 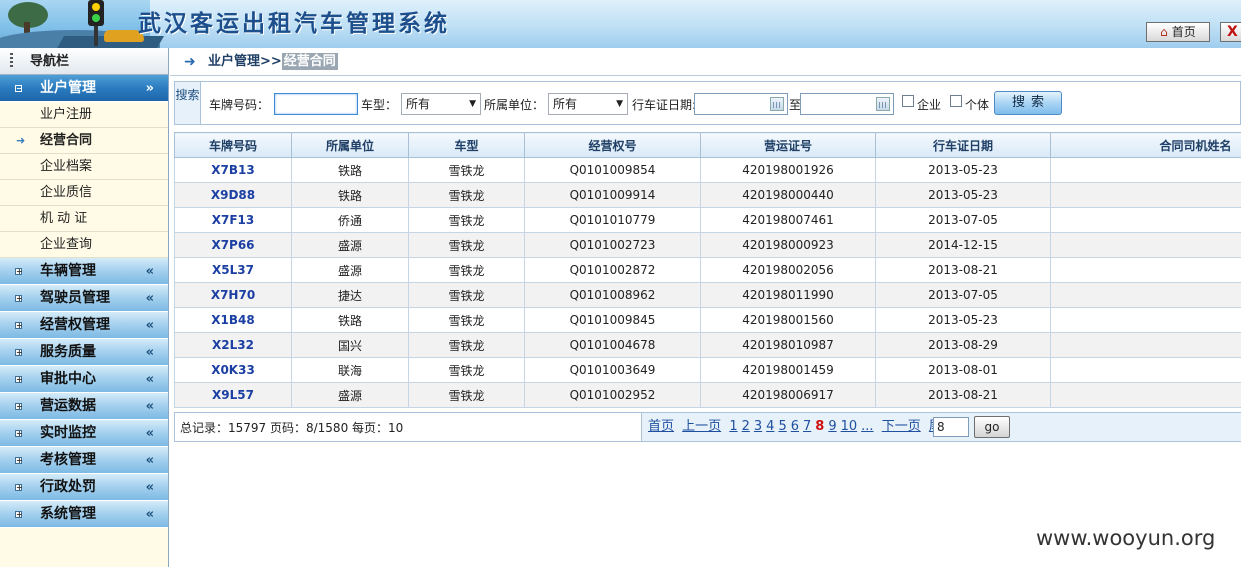 I want to click on individual-checkbox, so click(x=956, y=101).